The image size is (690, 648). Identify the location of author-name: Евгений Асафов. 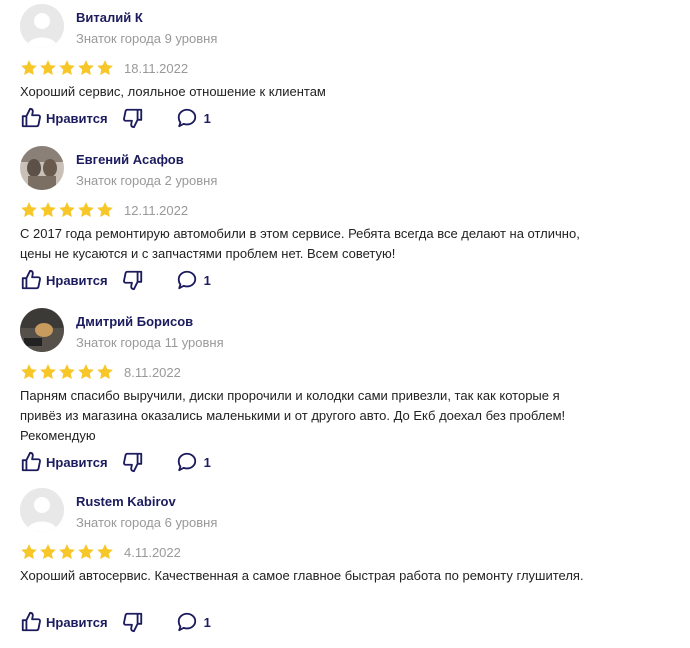
(130, 159).